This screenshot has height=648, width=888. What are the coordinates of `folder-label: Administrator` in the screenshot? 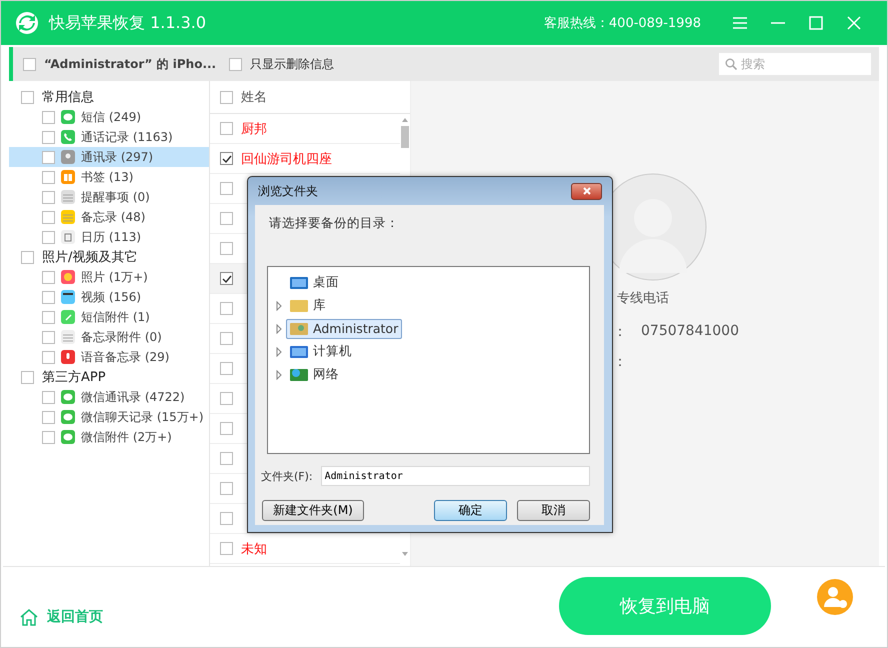 It's located at (355, 328).